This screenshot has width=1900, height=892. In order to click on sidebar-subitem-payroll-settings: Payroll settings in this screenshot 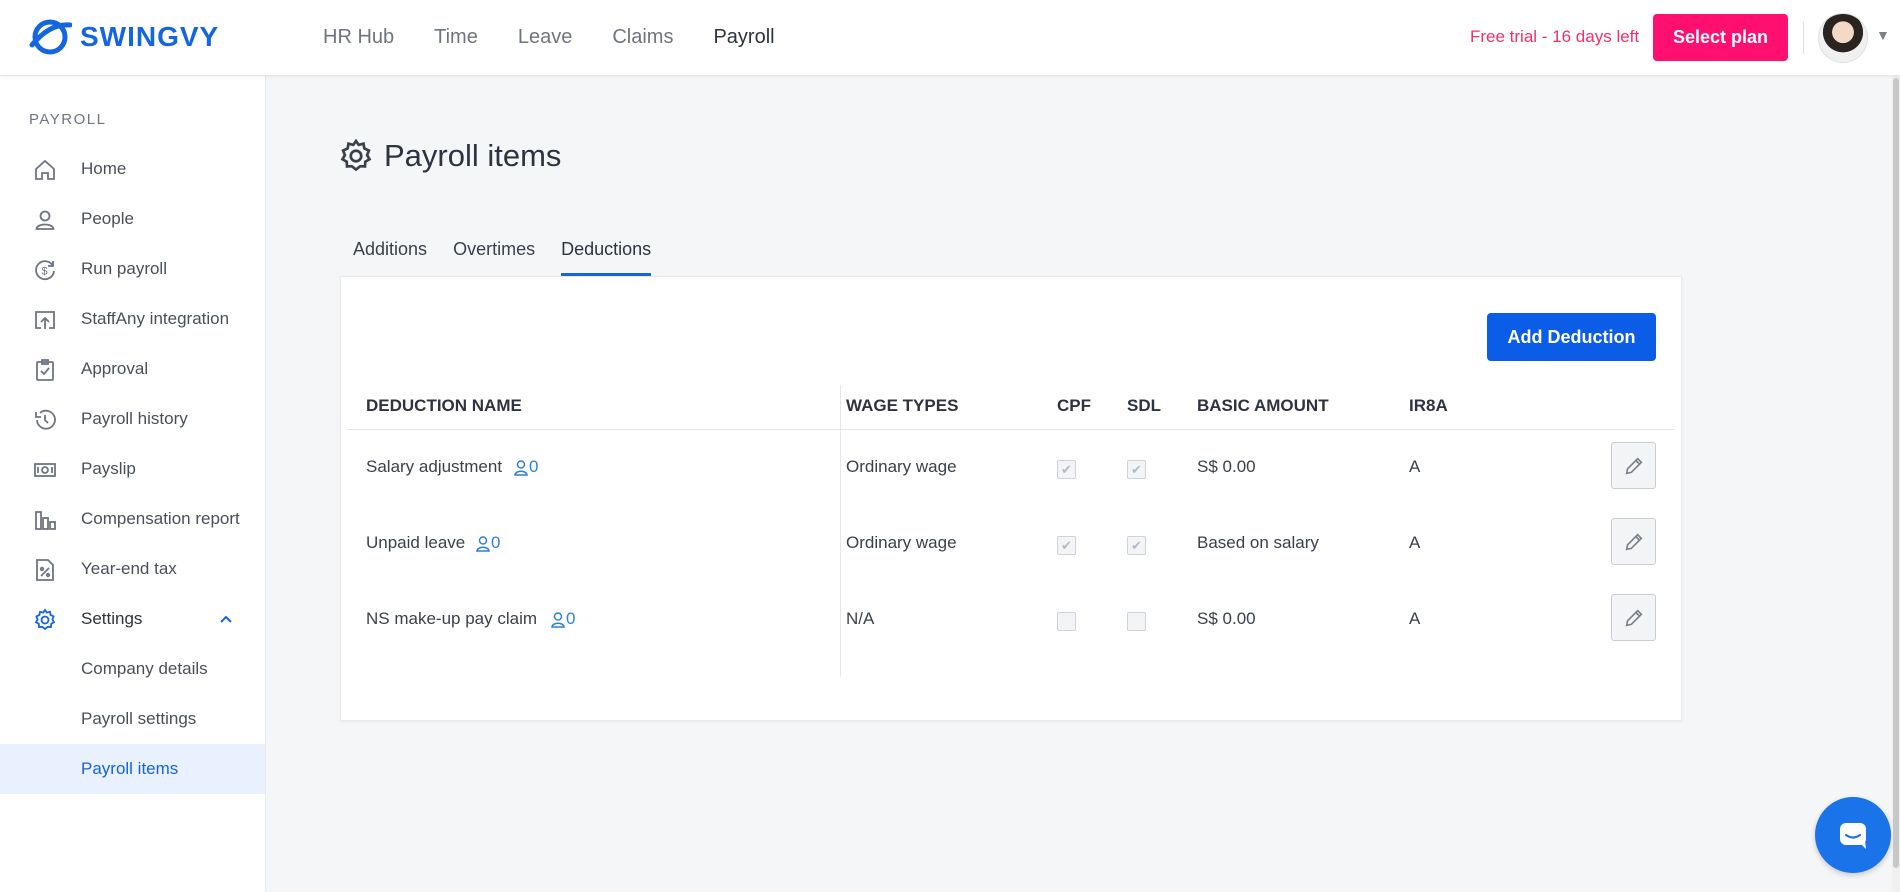, I will do `click(132, 719)`.